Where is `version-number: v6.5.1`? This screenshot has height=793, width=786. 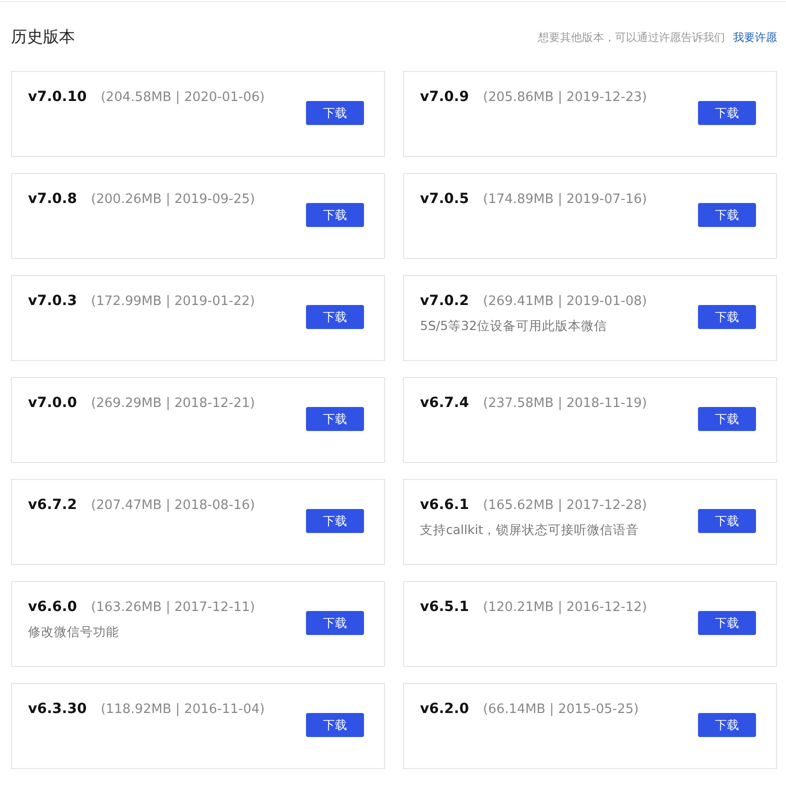 version-number: v6.5.1 is located at coordinates (444, 607).